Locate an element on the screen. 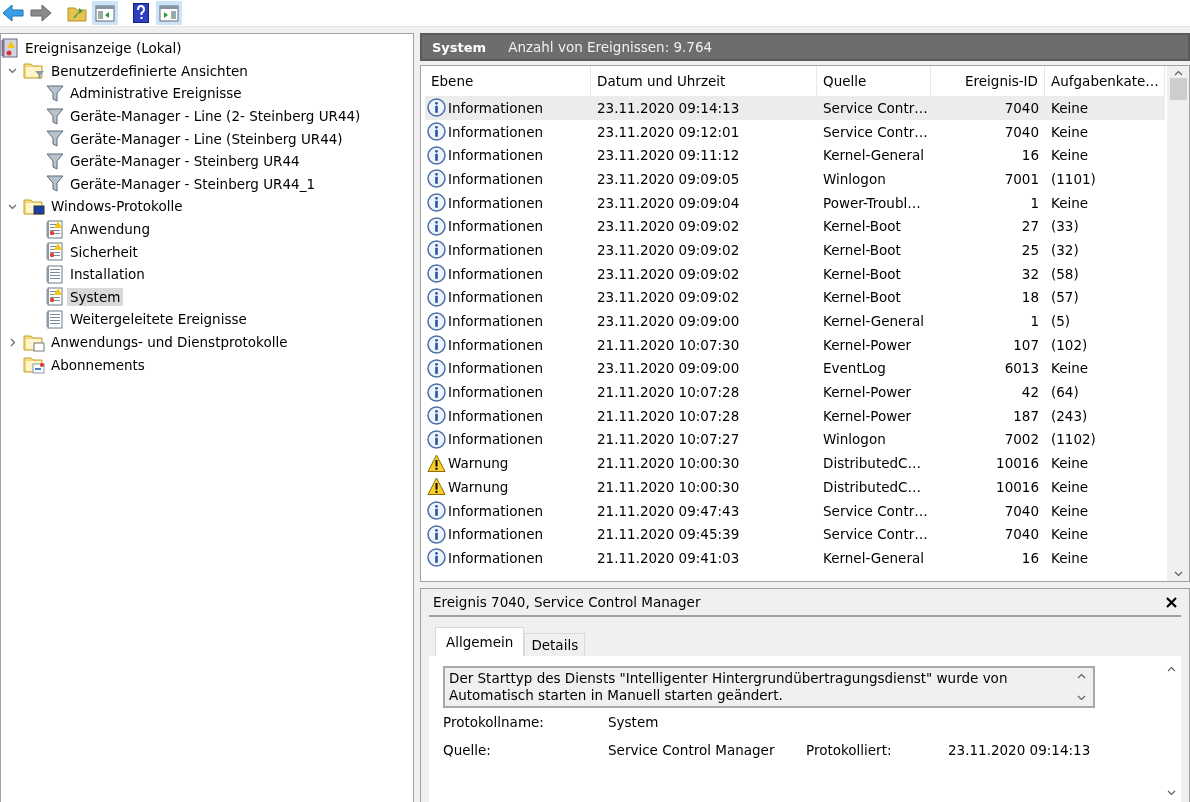  tree-item: Geräte-Manager - Steinberg UR44_1 is located at coordinates (192, 183).